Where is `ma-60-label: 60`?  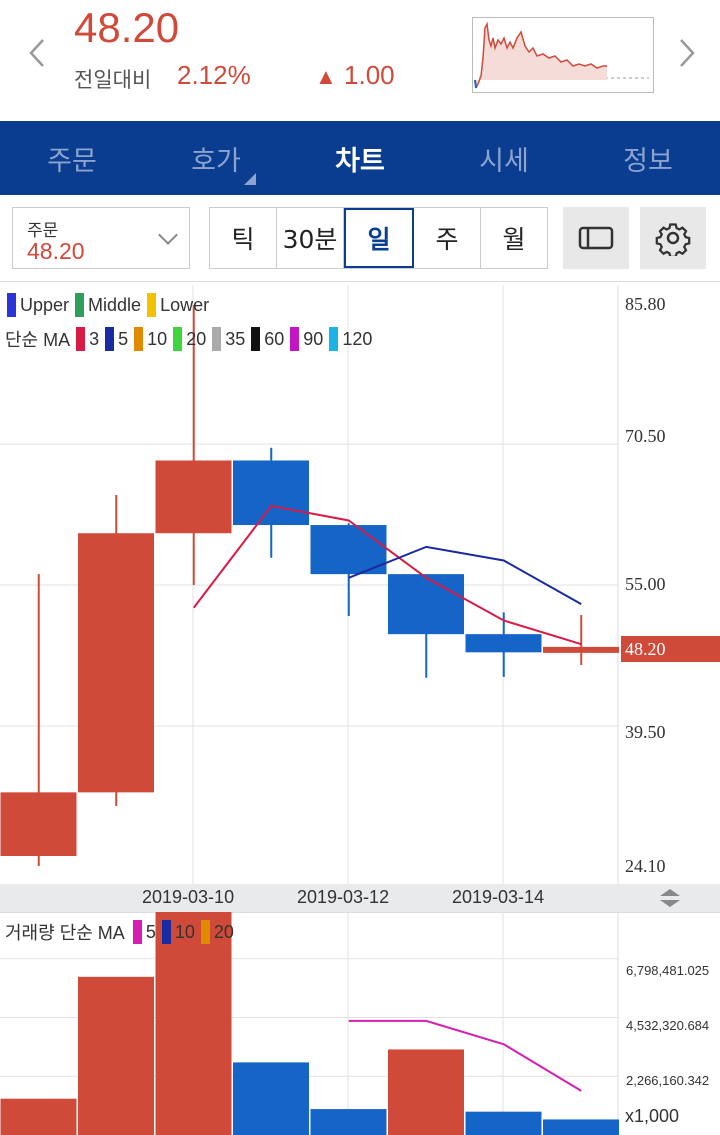 ma-60-label: 60 is located at coordinates (274, 338).